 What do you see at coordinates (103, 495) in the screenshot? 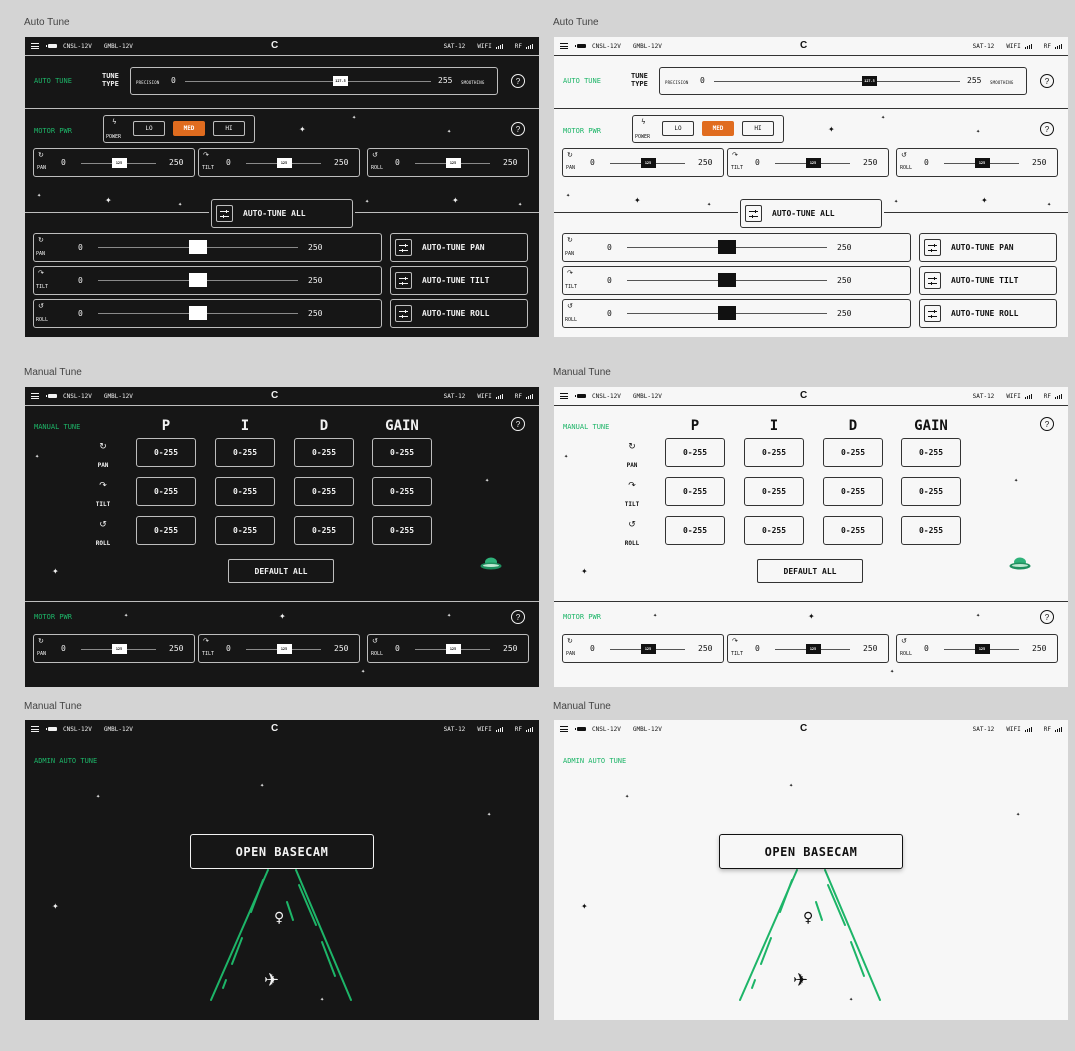
I see `tilt-axis-label: ↷ TILT` at bounding box center [103, 495].